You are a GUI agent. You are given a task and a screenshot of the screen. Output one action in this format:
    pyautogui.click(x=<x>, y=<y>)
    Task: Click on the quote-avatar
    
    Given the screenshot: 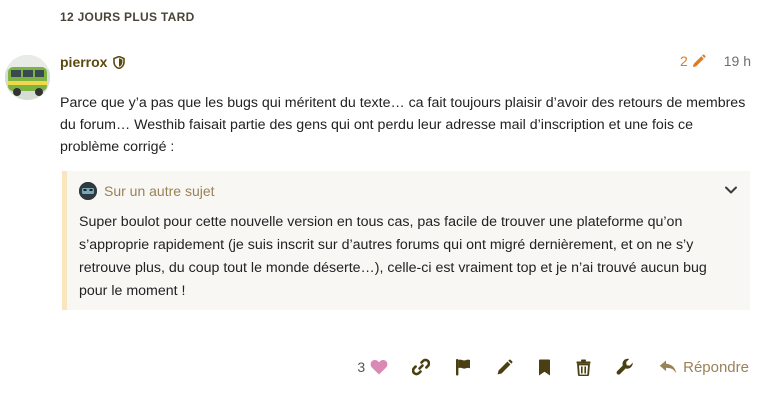 What is the action you would take?
    pyautogui.click(x=88, y=191)
    